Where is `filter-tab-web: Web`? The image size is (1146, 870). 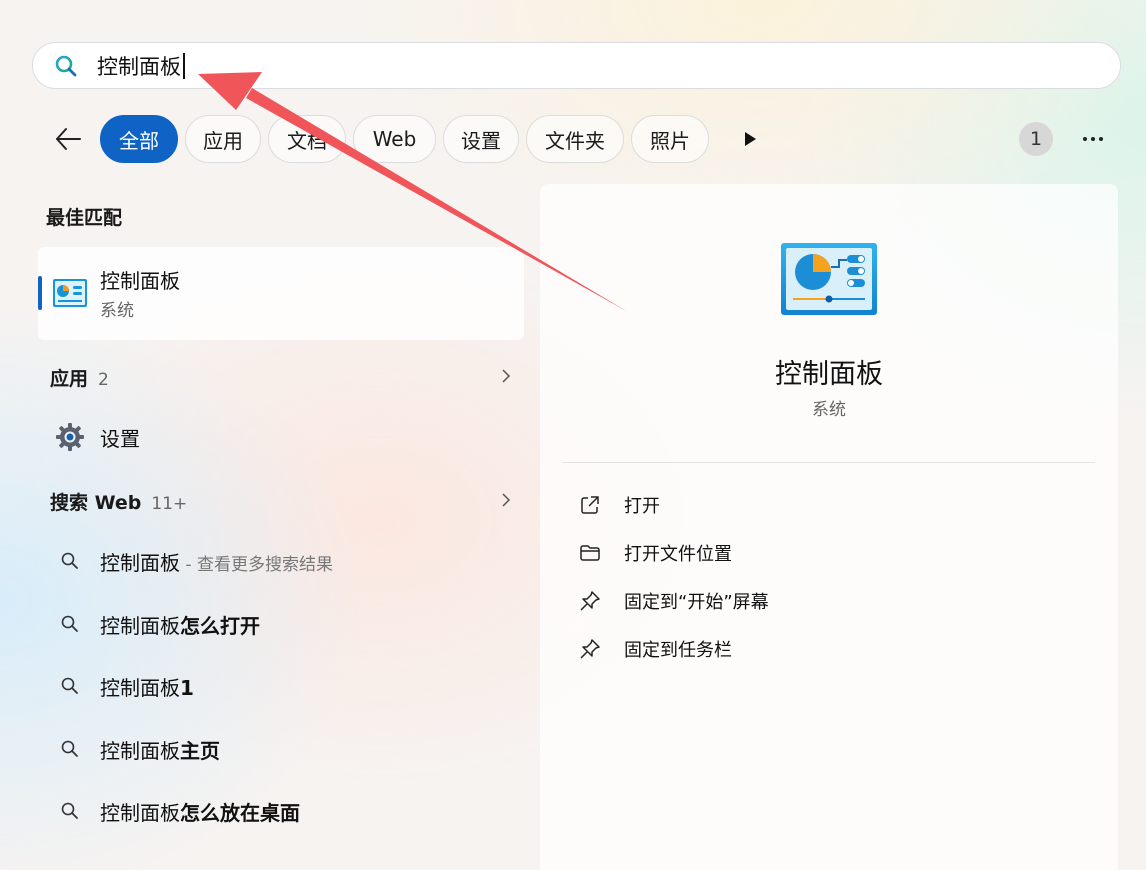
filter-tab-web: Web is located at coordinates (394, 139).